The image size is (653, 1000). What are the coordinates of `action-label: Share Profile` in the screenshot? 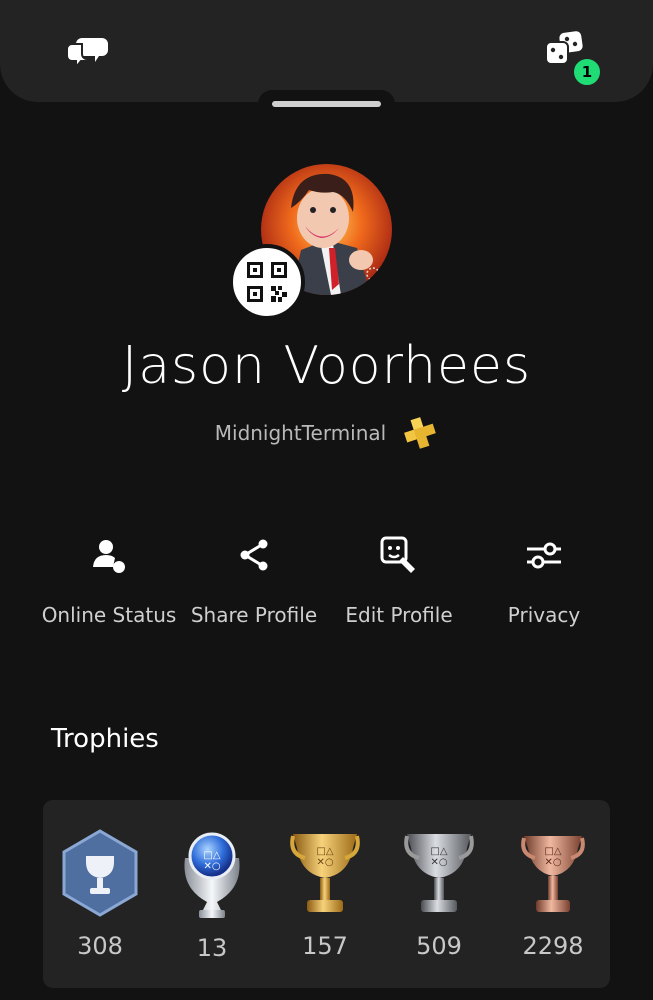 It's located at (254, 615).